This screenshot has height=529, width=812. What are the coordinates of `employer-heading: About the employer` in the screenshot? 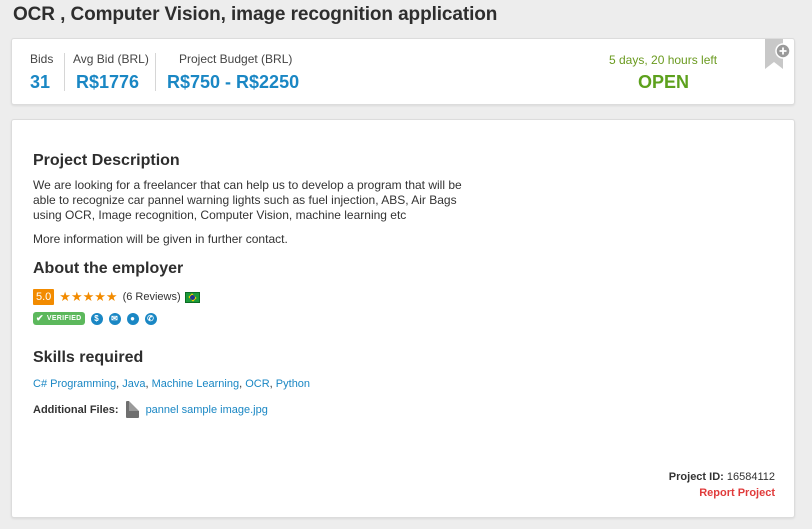 It's located at (108, 268).